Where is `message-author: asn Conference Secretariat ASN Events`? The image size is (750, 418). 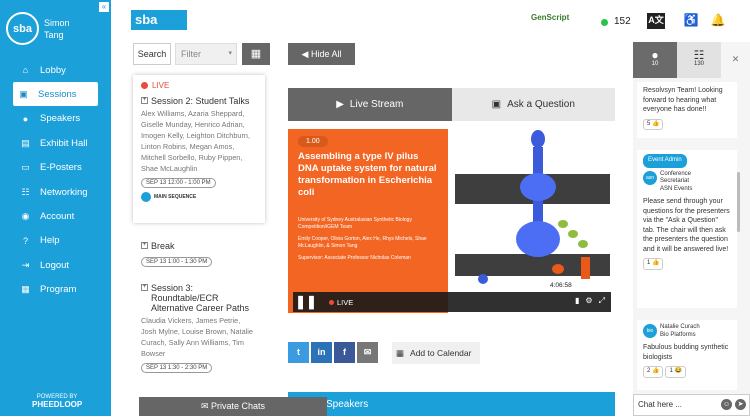 message-author: asn Conference Secretariat ASN Events is located at coordinates (687, 182).